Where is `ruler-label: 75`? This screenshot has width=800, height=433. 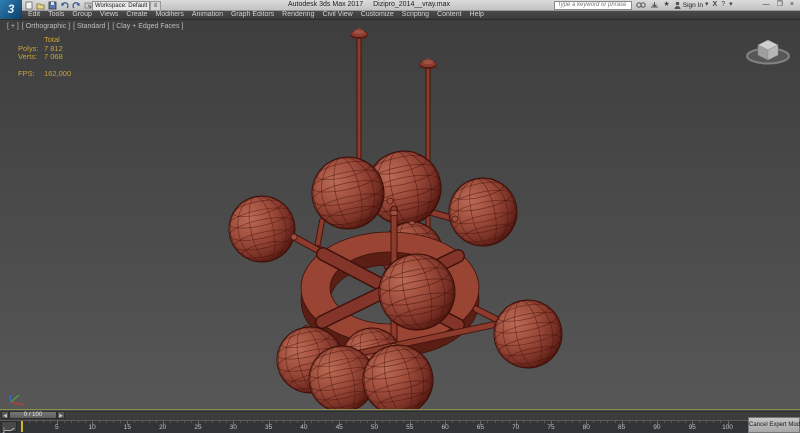
ruler-label: 75 is located at coordinates (551, 427).